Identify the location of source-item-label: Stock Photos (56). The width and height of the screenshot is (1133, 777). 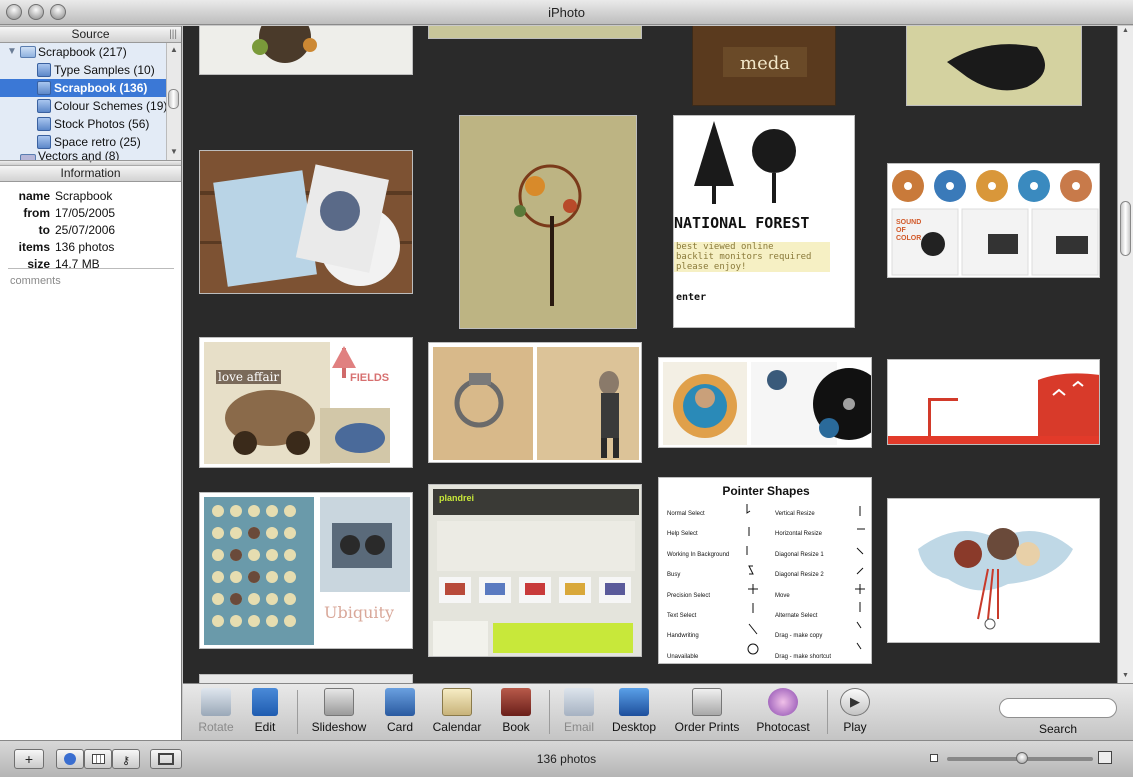
(102, 124).